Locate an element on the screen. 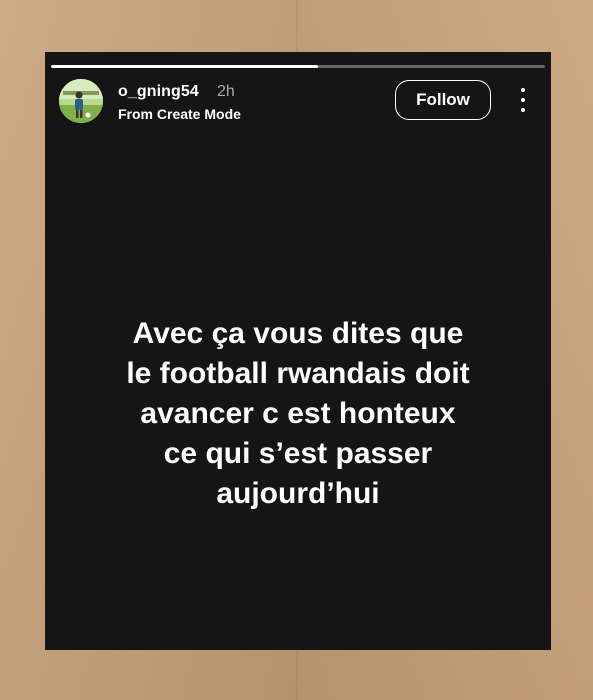 The width and height of the screenshot is (593, 700). story-progress-bar is located at coordinates (298, 66).